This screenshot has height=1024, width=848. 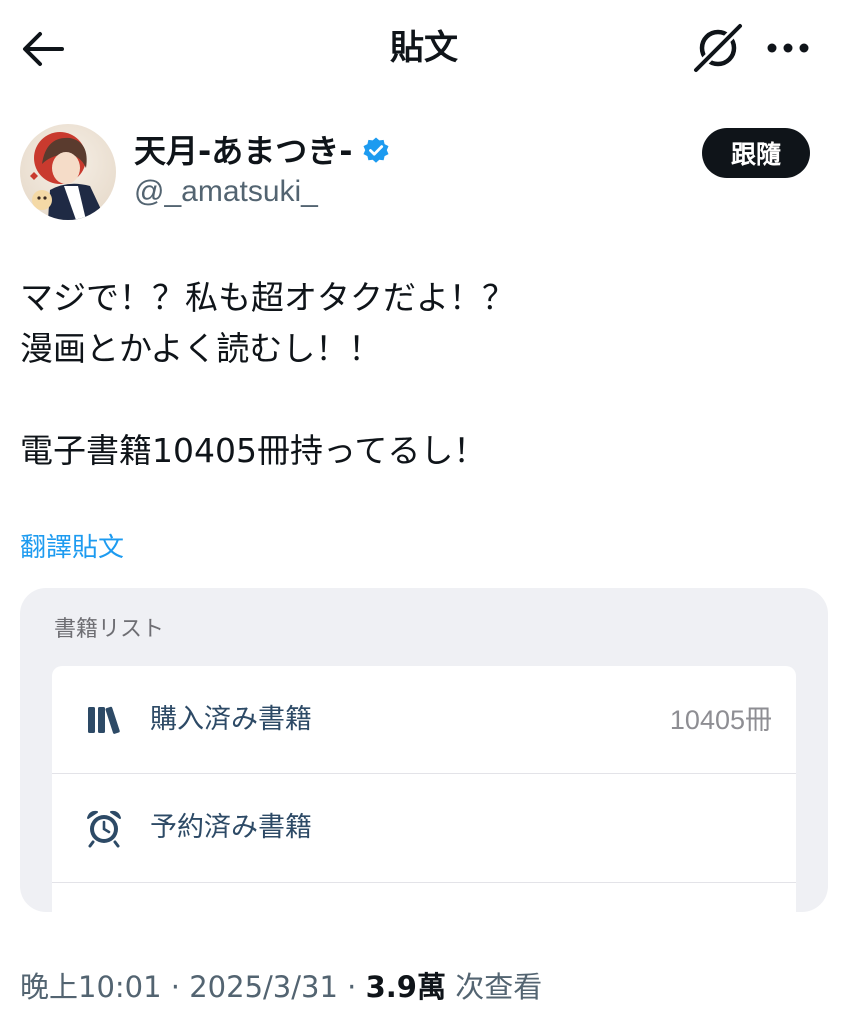 I want to click on grok-button, so click(x=718, y=48).